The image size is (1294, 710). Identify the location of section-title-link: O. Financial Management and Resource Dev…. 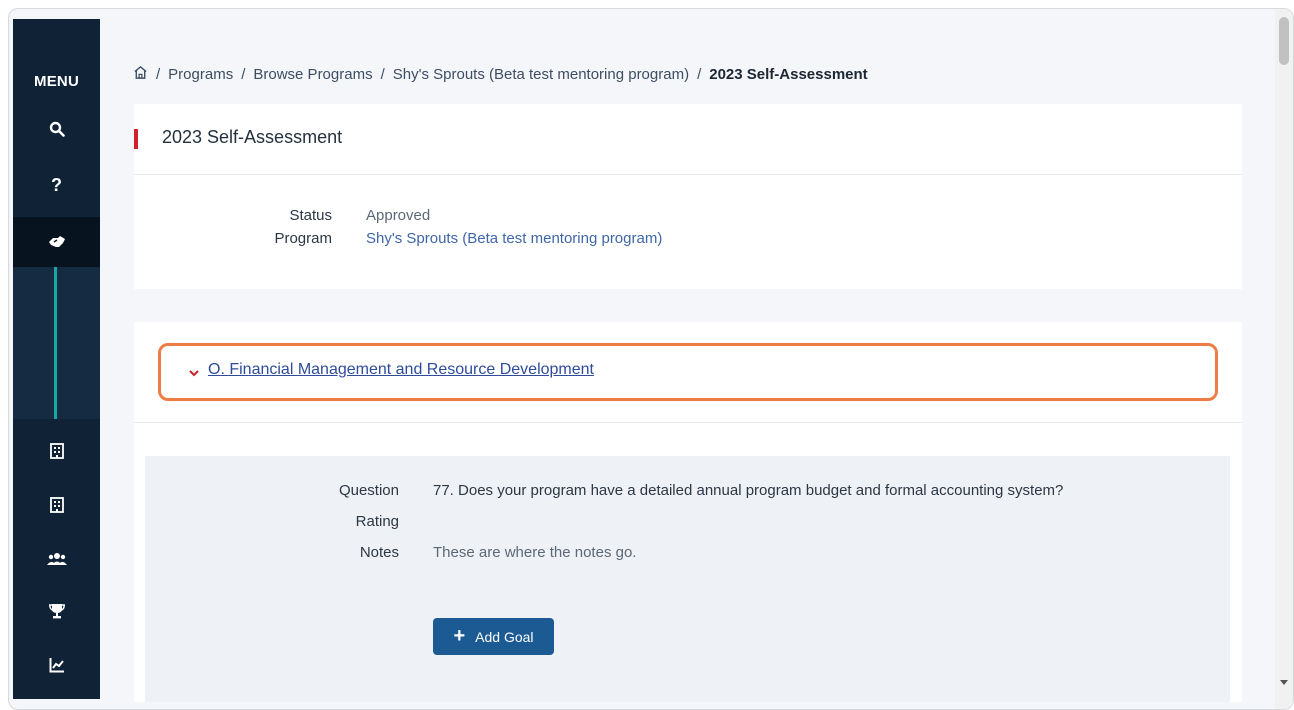
(401, 370).